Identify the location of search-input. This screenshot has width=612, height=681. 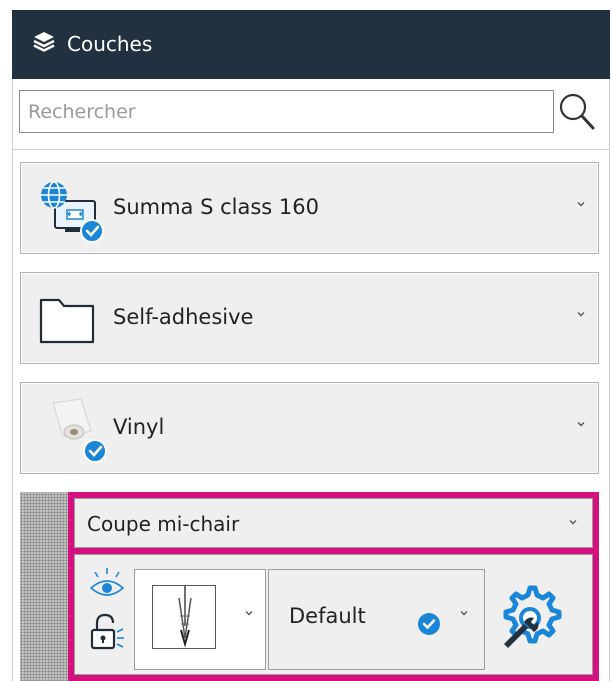
(286, 111).